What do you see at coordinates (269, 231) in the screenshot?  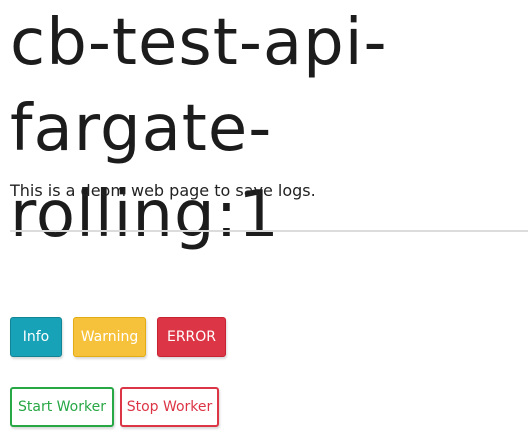 I see `divider` at bounding box center [269, 231].